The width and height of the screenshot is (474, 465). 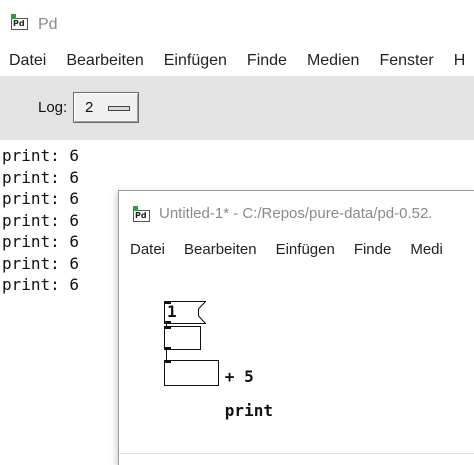 What do you see at coordinates (248, 410) in the screenshot?
I see `print-object-text: print` at bounding box center [248, 410].